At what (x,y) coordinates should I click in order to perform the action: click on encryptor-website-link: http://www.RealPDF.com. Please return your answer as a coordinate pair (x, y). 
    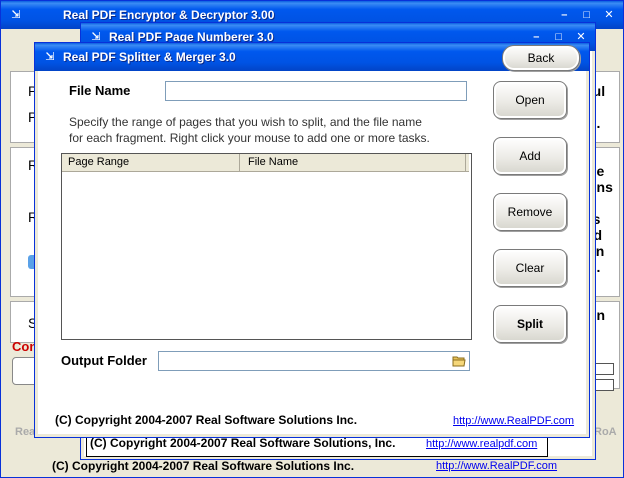
    Looking at the image, I should click on (496, 466).